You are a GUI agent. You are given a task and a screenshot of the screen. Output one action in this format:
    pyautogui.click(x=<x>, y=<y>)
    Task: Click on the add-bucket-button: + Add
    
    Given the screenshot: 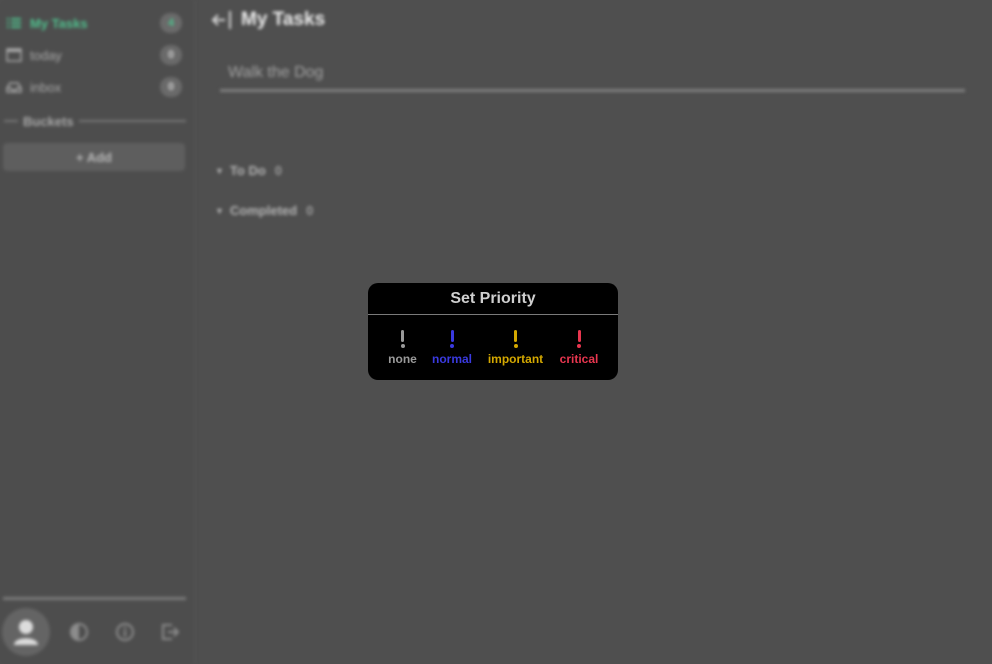 What is the action you would take?
    pyautogui.click(x=94, y=157)
    